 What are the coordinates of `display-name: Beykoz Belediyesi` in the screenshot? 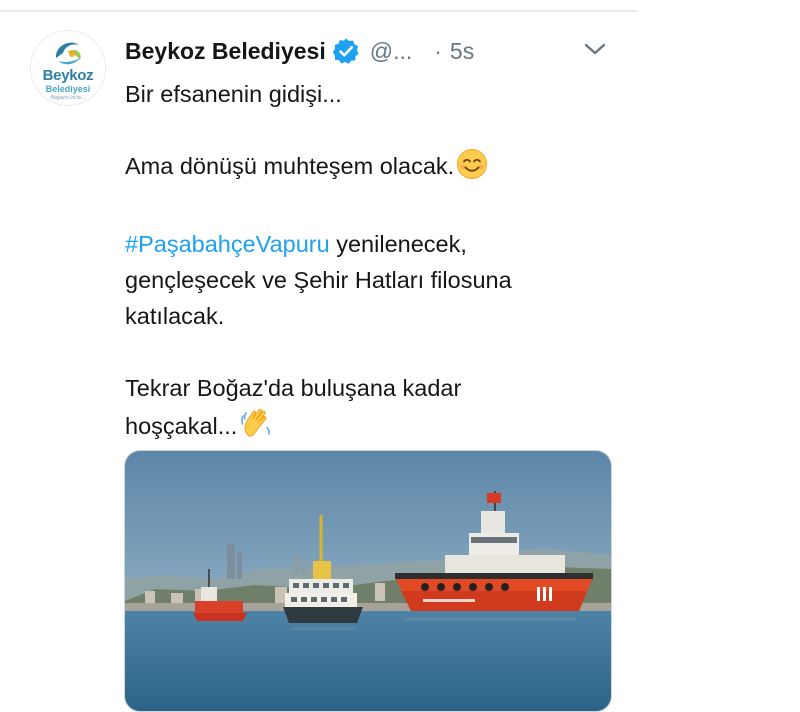 It's located at (225, 51).